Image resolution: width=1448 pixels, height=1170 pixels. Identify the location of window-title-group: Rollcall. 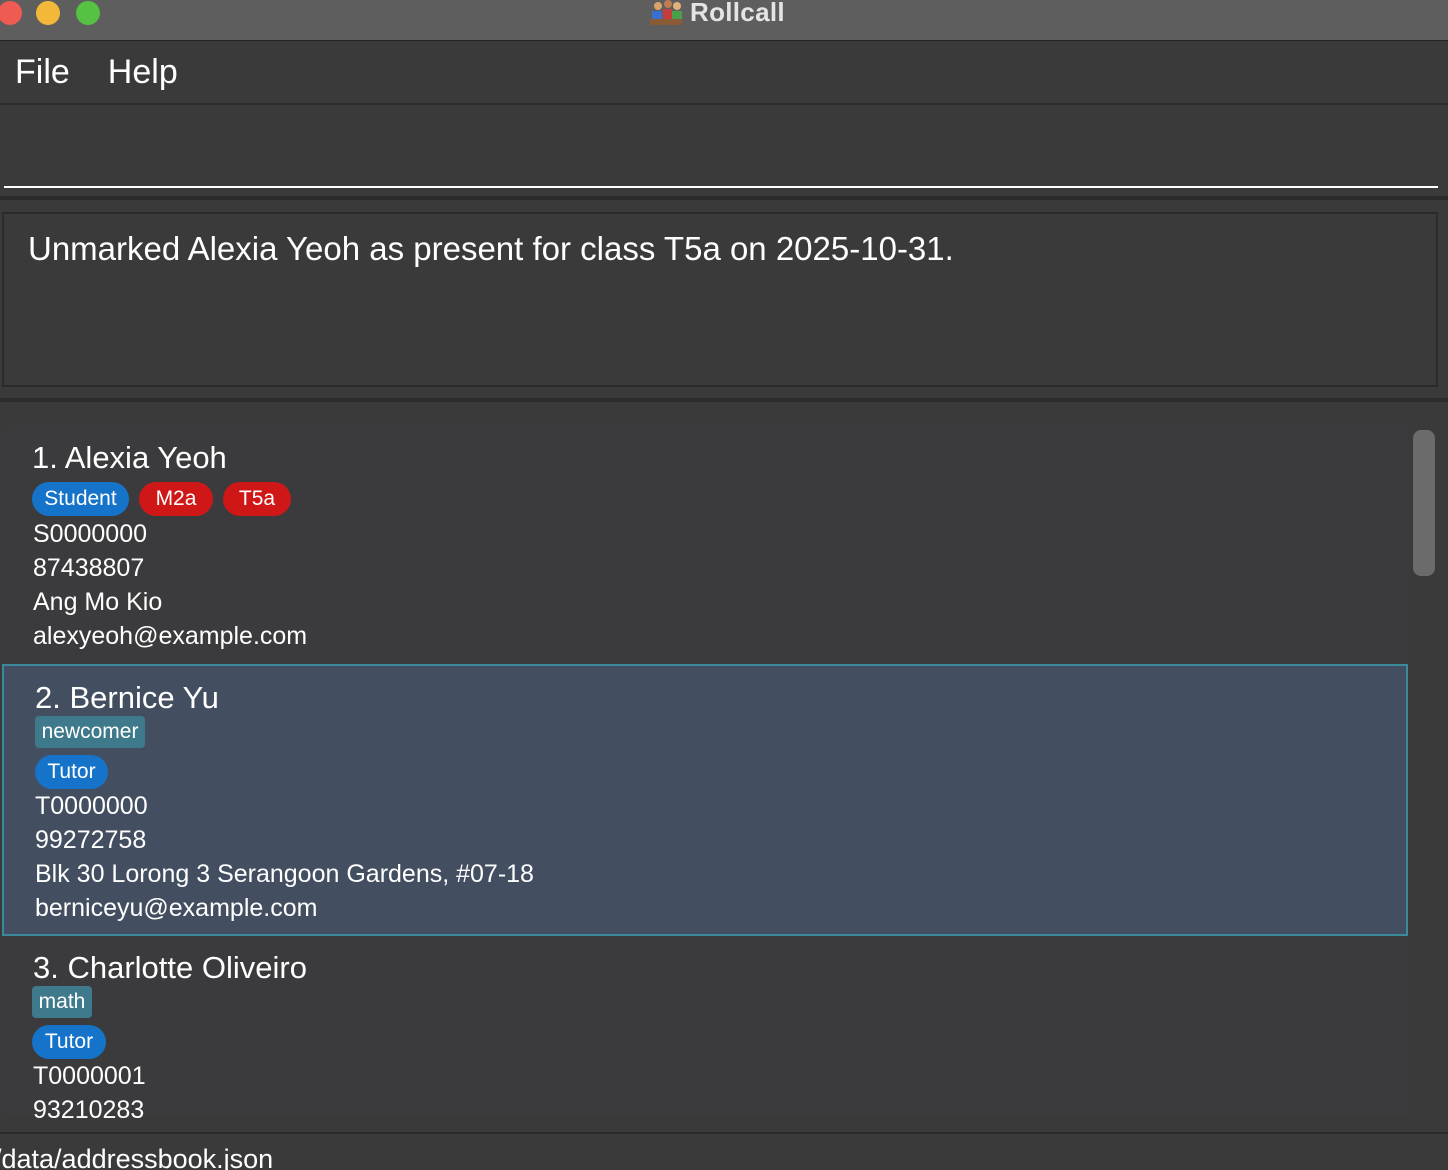
(717, 15).